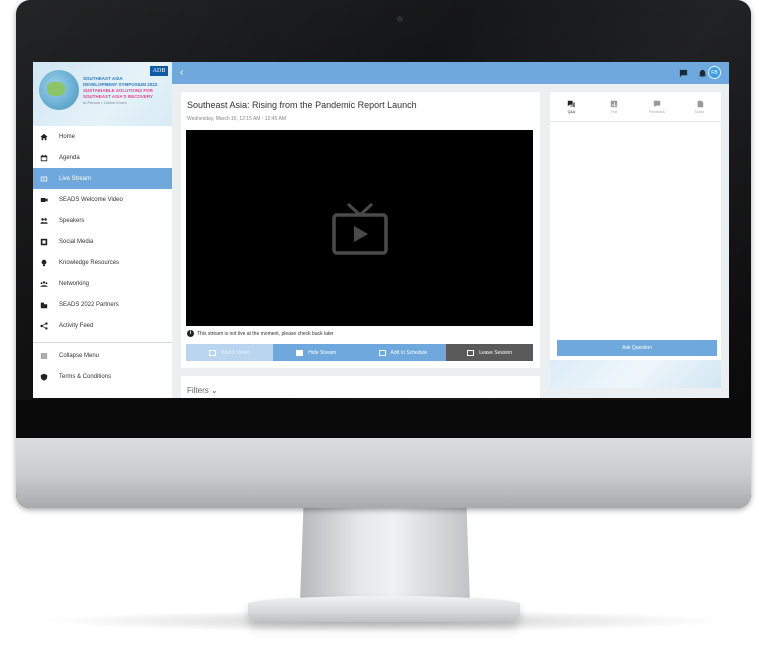 Image resolution: width=759 pixels, height=670 pixels. I want to click on sidebar-item-label: Agenda, so click(69, 157).